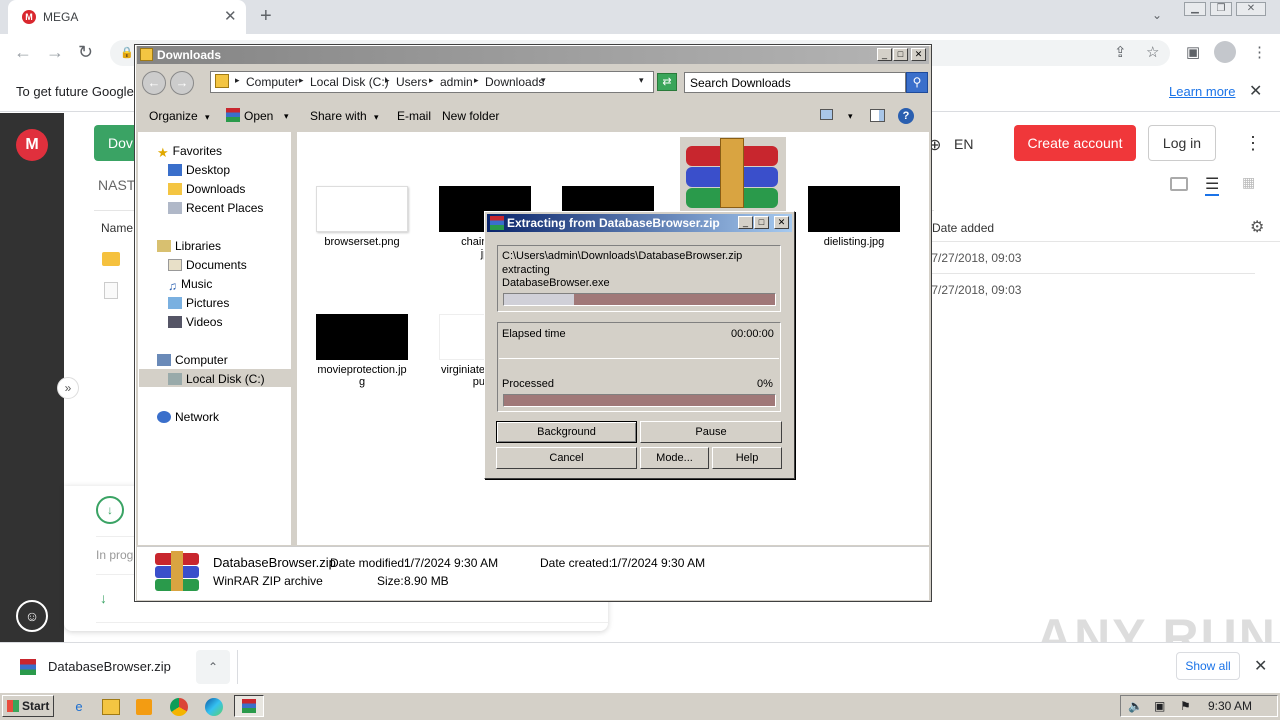 The height and width of the screenshot is (720, 1280). I want to click on explorer-minimize-icon: _, so click(884, 54).